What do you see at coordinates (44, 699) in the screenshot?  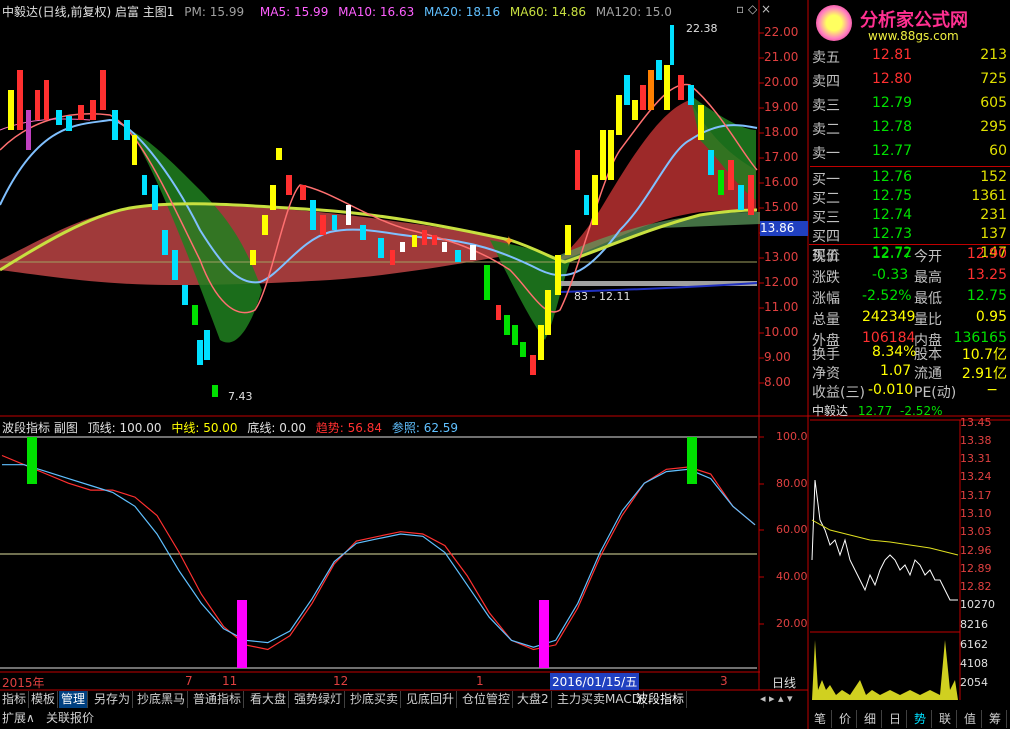 I see `tab-template: 模板` at bounding box center [44, 699].